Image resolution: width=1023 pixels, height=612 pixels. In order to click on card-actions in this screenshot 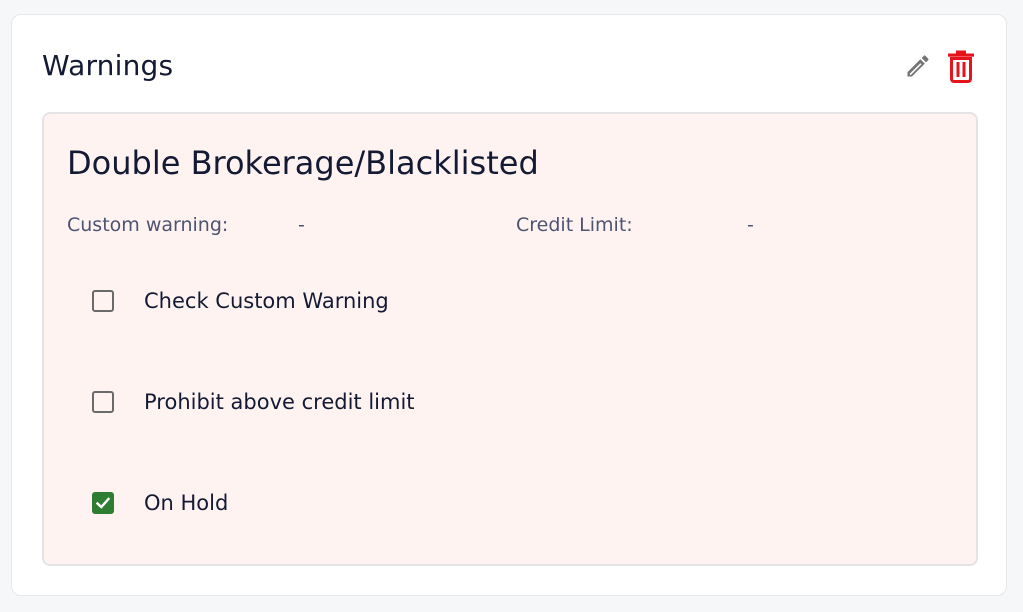, I will do `click(940, 66)`.